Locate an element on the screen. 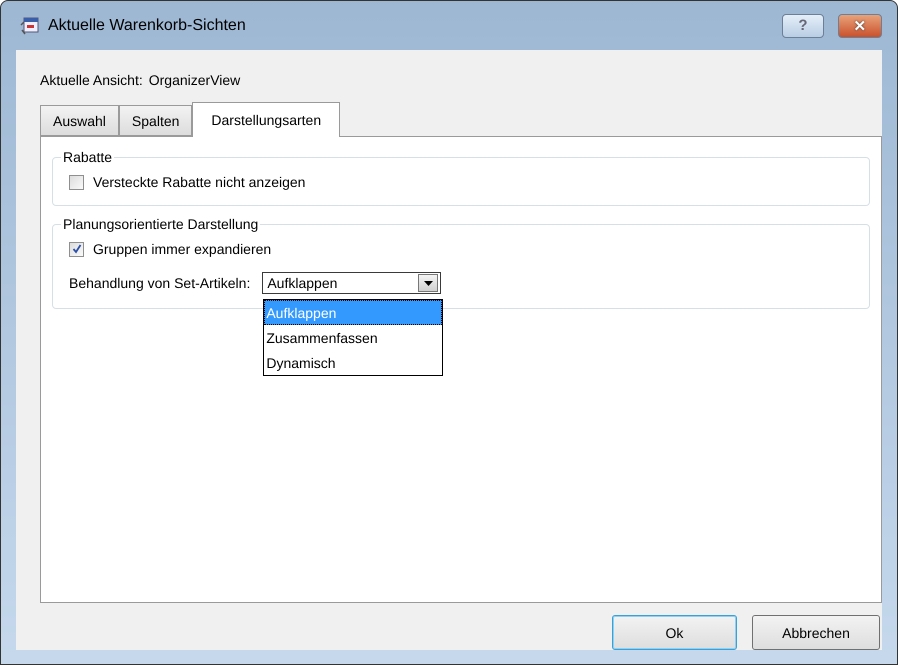 The height and width of the screenshot is (665, 898). tab: Darstellungsarten is located at coordinates (266, 119).